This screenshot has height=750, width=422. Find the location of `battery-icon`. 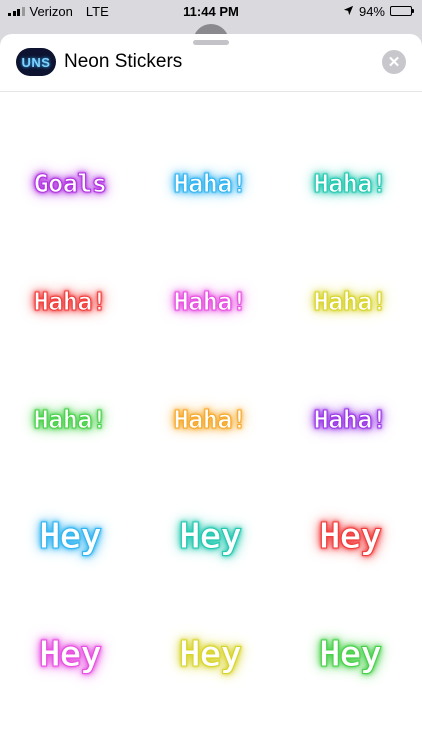

battery-icon is located at coordinates (402, 11).